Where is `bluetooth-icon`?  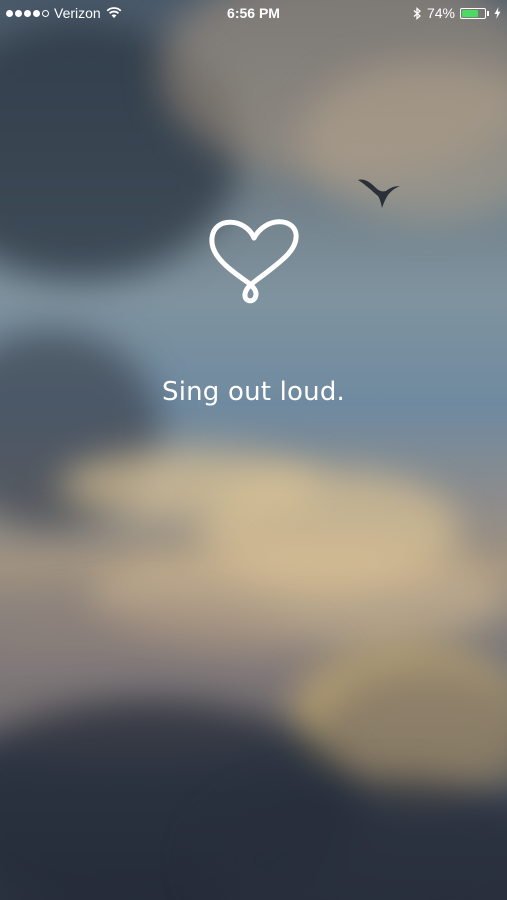 bluetooth-icon is located at coordinates (417, 13).